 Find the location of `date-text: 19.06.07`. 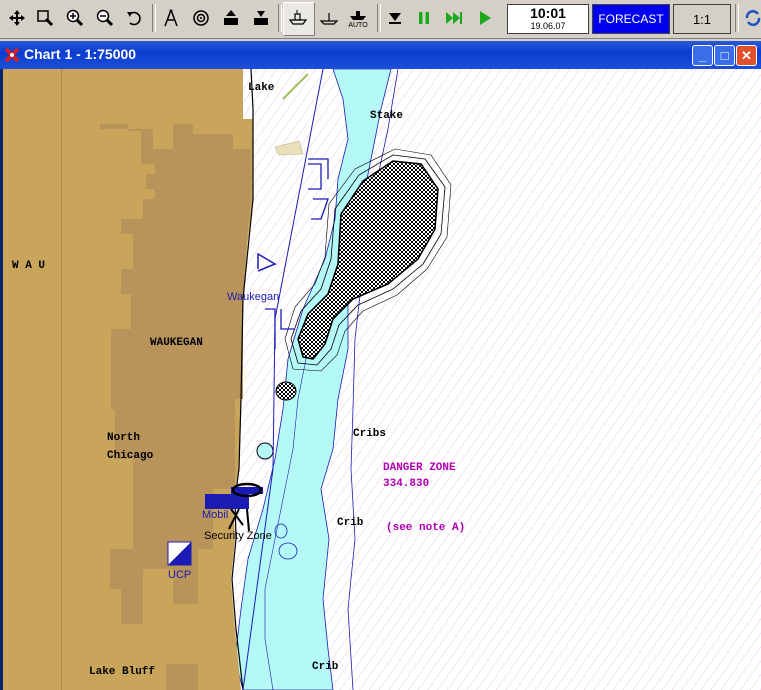

date-text: 19.06.07 is located at coordinates (548, 26).